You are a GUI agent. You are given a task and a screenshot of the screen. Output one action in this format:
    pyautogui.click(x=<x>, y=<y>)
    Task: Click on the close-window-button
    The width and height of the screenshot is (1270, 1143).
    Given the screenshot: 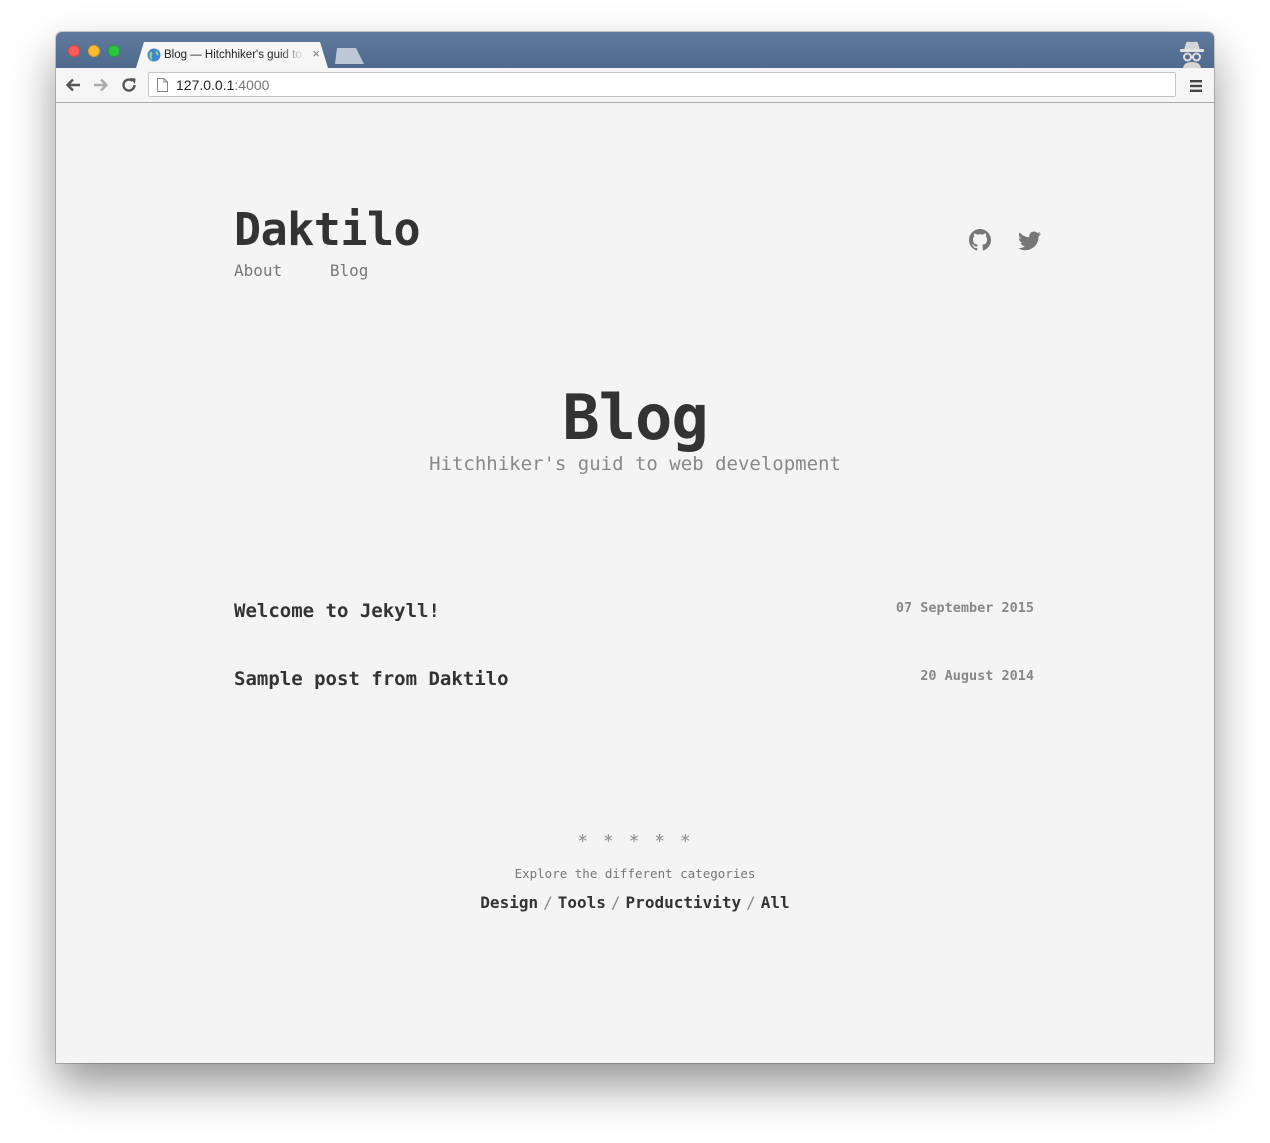 What is the action you would take?
    pyautogui.click(x=74, y=51)
    